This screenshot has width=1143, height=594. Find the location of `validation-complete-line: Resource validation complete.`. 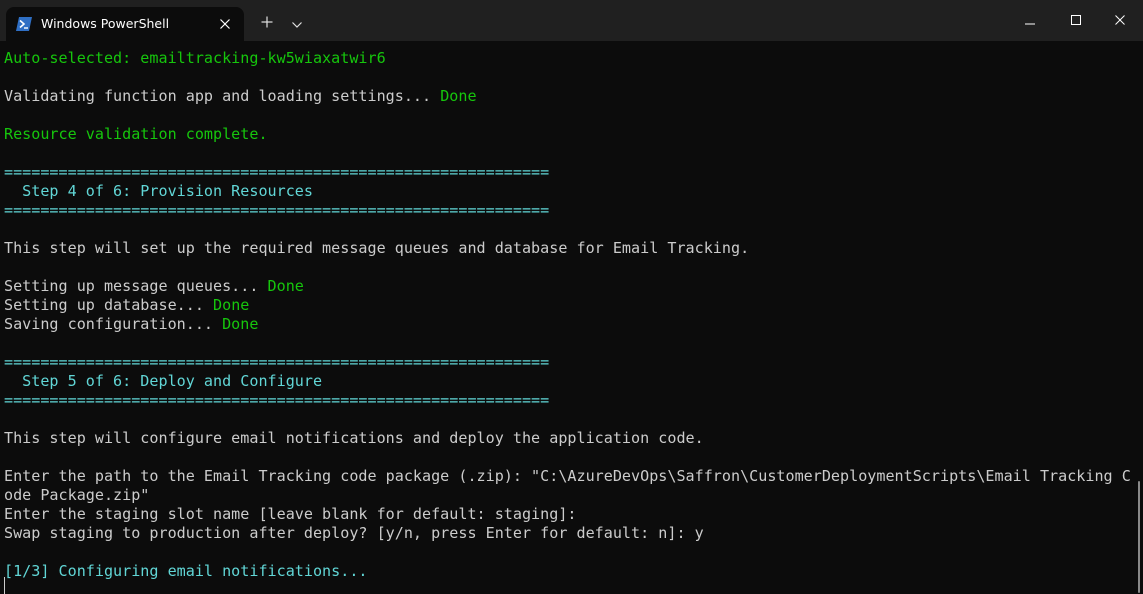

validation-complete-line: Resource validation complete. is located at coordinates (136, 134).